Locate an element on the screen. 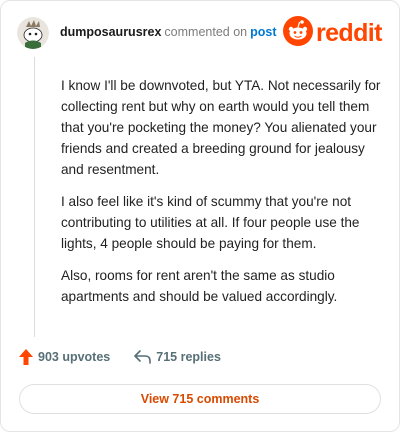  reply-arrow-icon is located at coordinates (143, 357).